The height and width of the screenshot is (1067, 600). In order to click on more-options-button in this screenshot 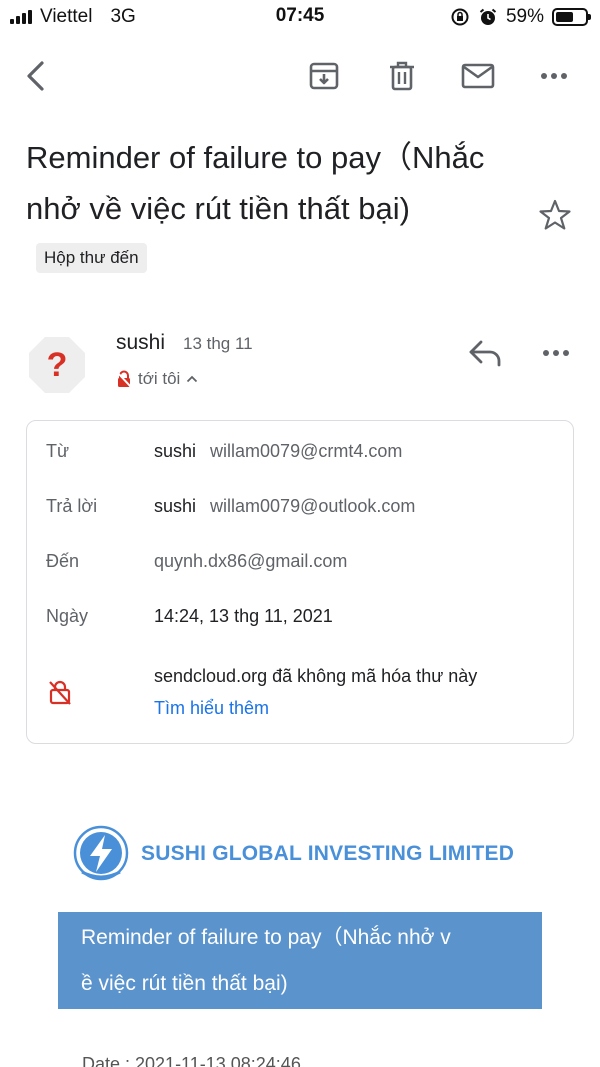, I will do `click(554, 76)`.